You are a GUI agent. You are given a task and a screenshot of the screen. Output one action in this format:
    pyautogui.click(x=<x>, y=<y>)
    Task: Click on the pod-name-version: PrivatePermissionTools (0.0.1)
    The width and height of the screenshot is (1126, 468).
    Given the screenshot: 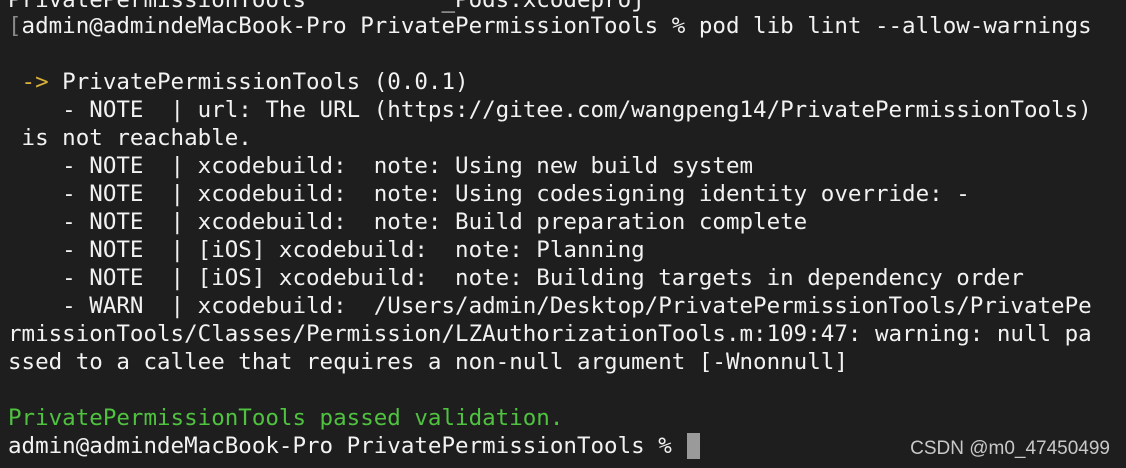 What is the action you would take?
    pyautogui.click(x=258, y=82)
    